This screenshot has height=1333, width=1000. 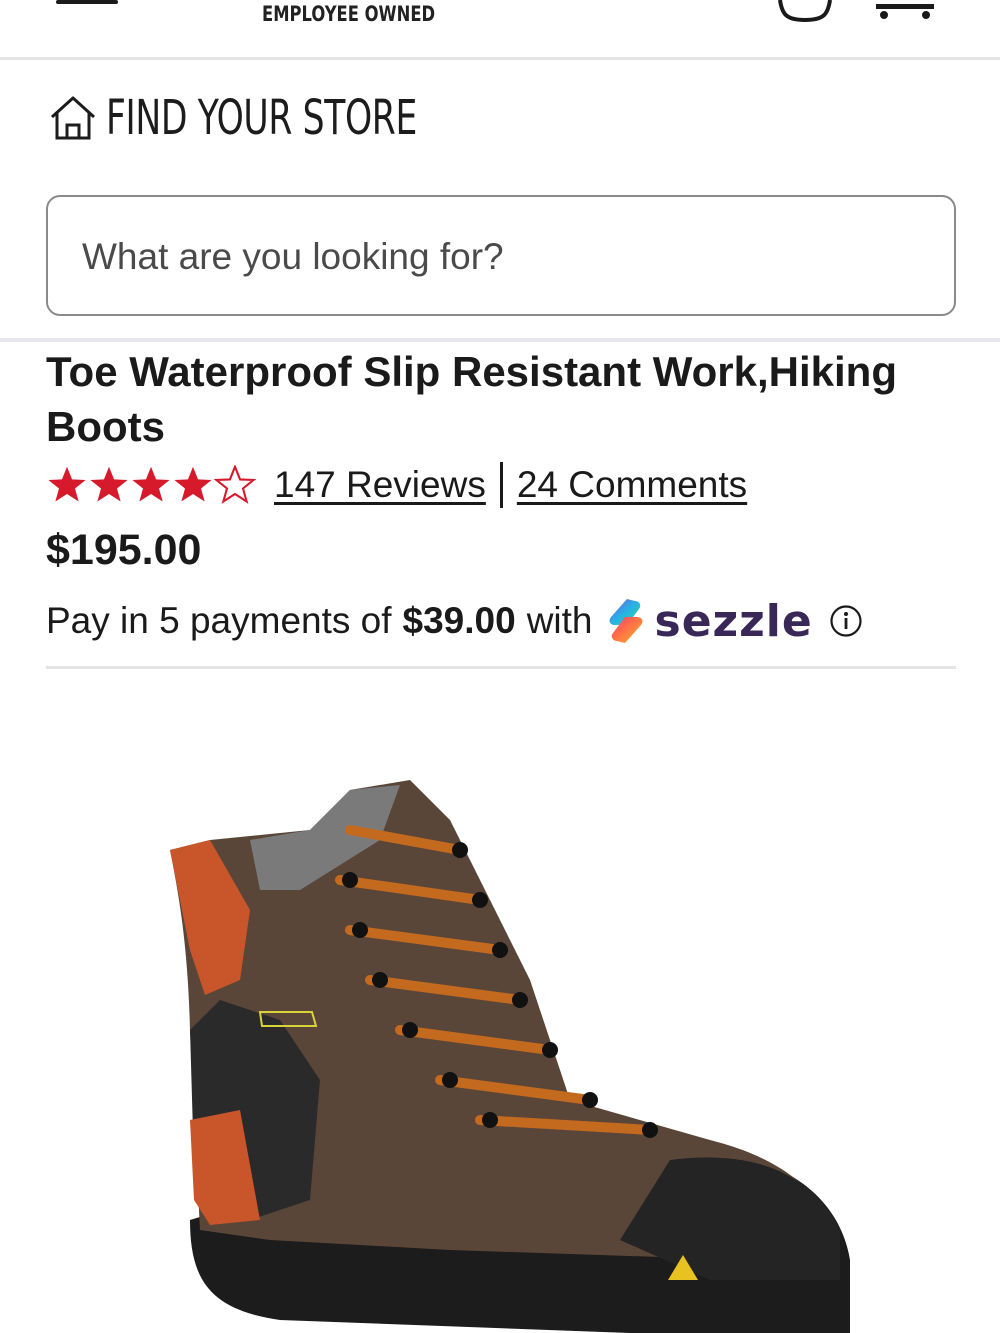 I want to click on employee-owned-tagline: EMPLOYEE OWNED, so click(x=349, y=14).